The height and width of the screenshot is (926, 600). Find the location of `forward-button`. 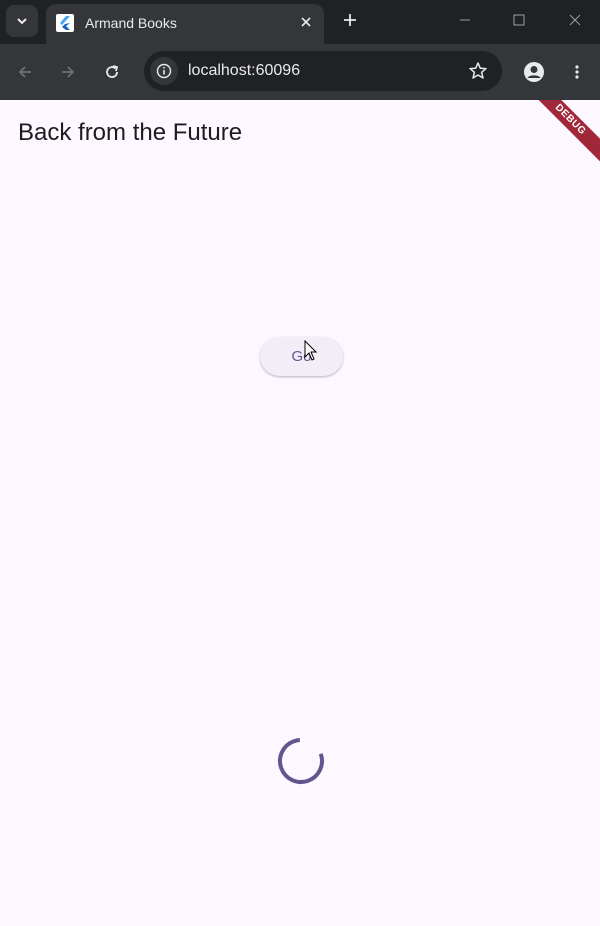

forward-button is located at coordinates (68, 72).